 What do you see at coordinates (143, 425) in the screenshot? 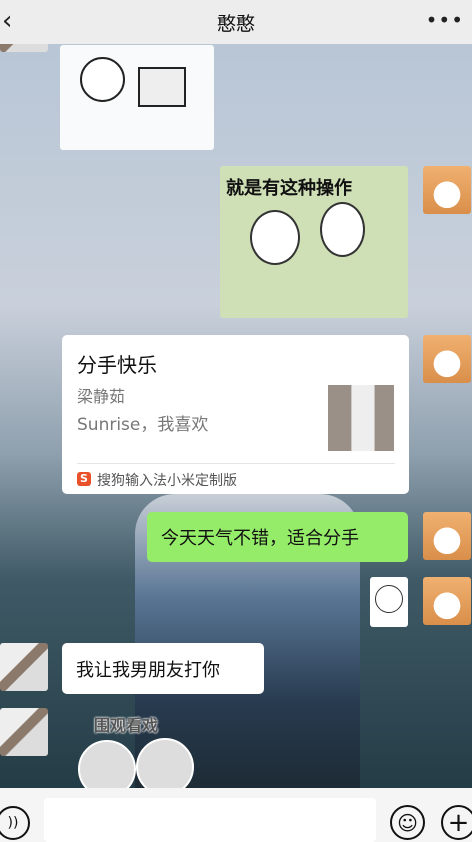
I see `song-subtitle: Sunrise，我喜欢` at bounding box center [143, 425].